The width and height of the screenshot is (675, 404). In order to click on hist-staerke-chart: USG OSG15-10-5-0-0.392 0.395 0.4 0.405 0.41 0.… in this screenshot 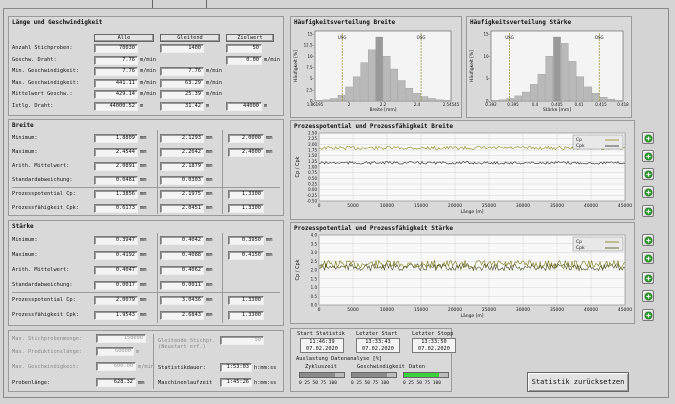, I will do `click(549, 71)`.